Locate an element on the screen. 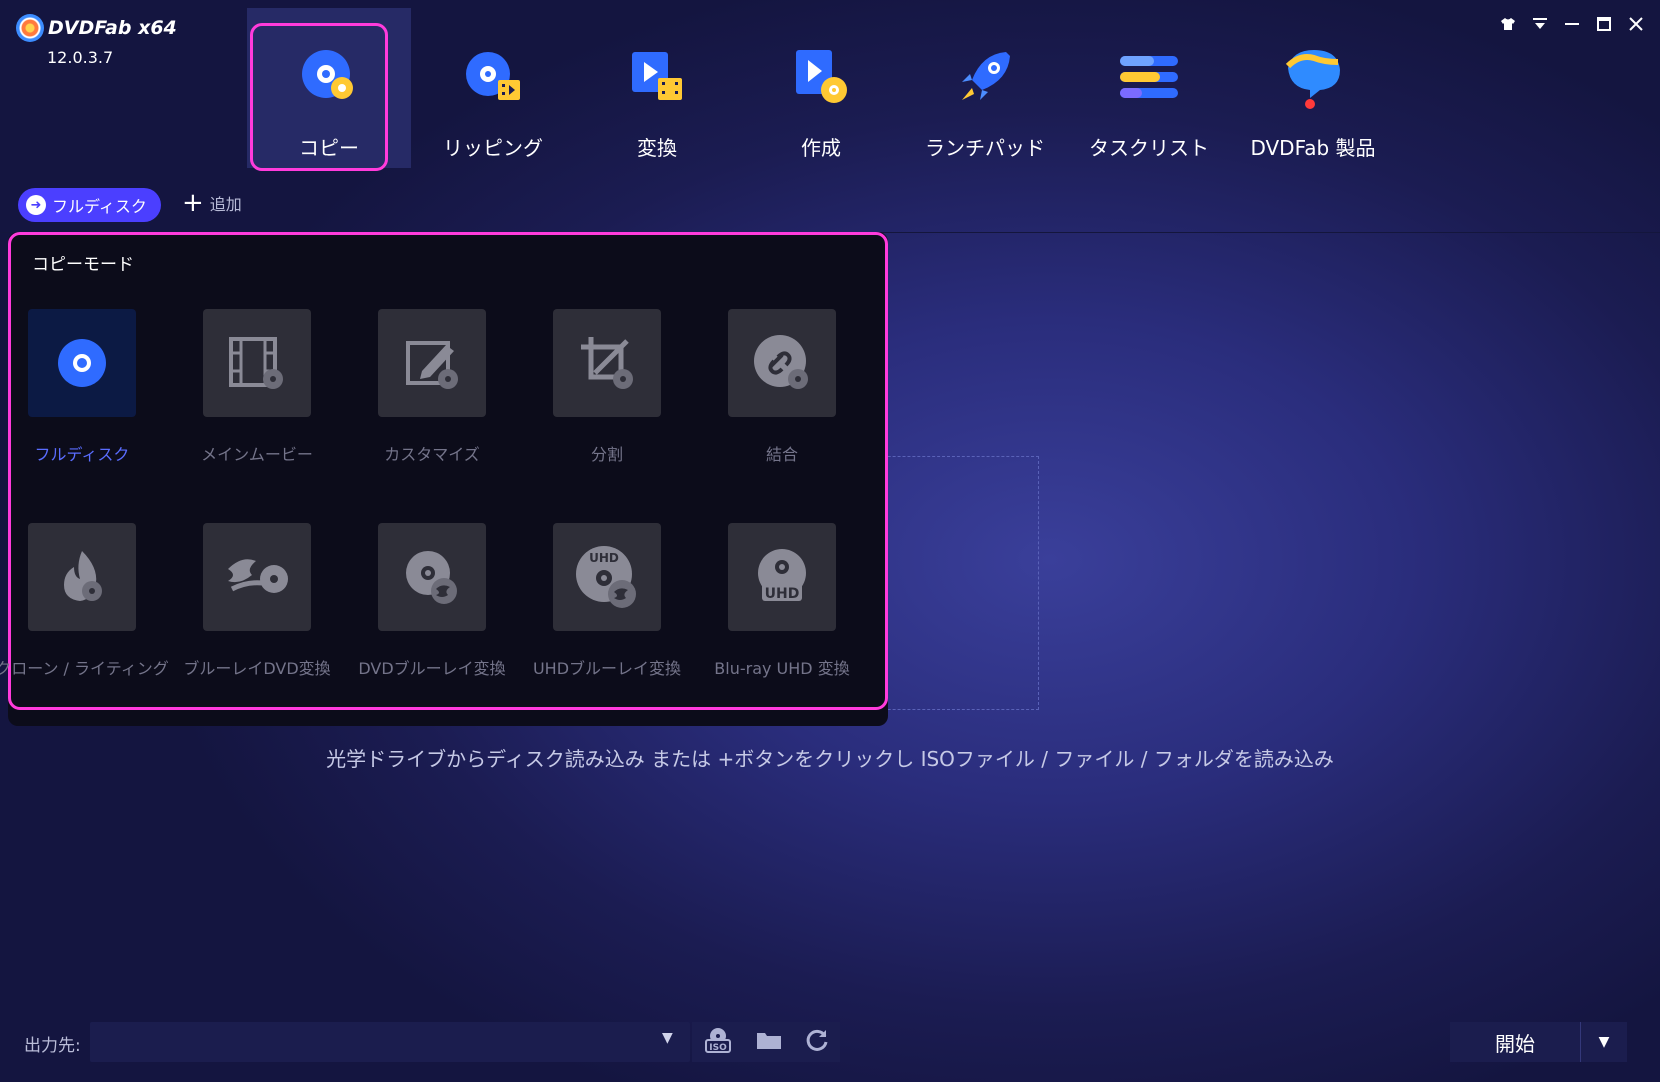  mode-bluray-to-dvd: ブルーレイDVD変換 is located at coordinates (257, 601).